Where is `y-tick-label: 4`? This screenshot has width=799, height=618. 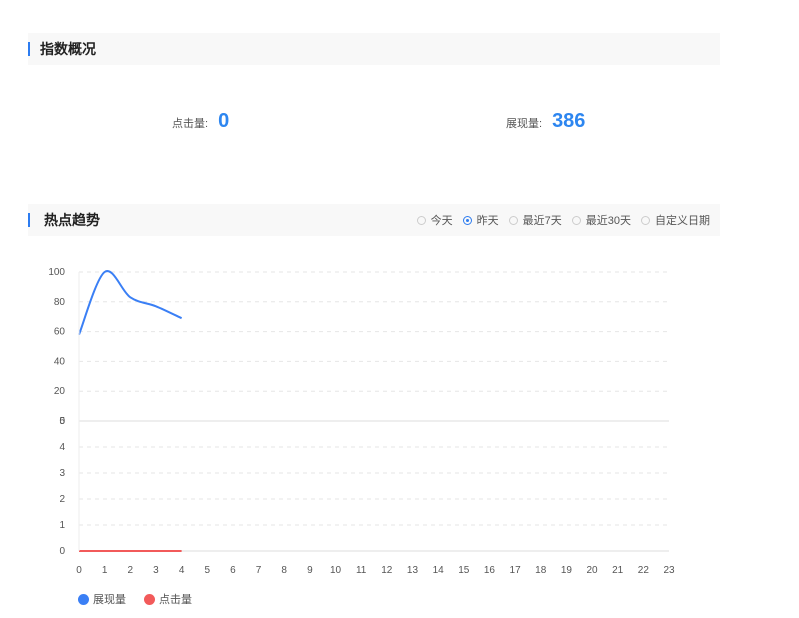
y-tick-label: 4 is located at coordinates (62, 447).